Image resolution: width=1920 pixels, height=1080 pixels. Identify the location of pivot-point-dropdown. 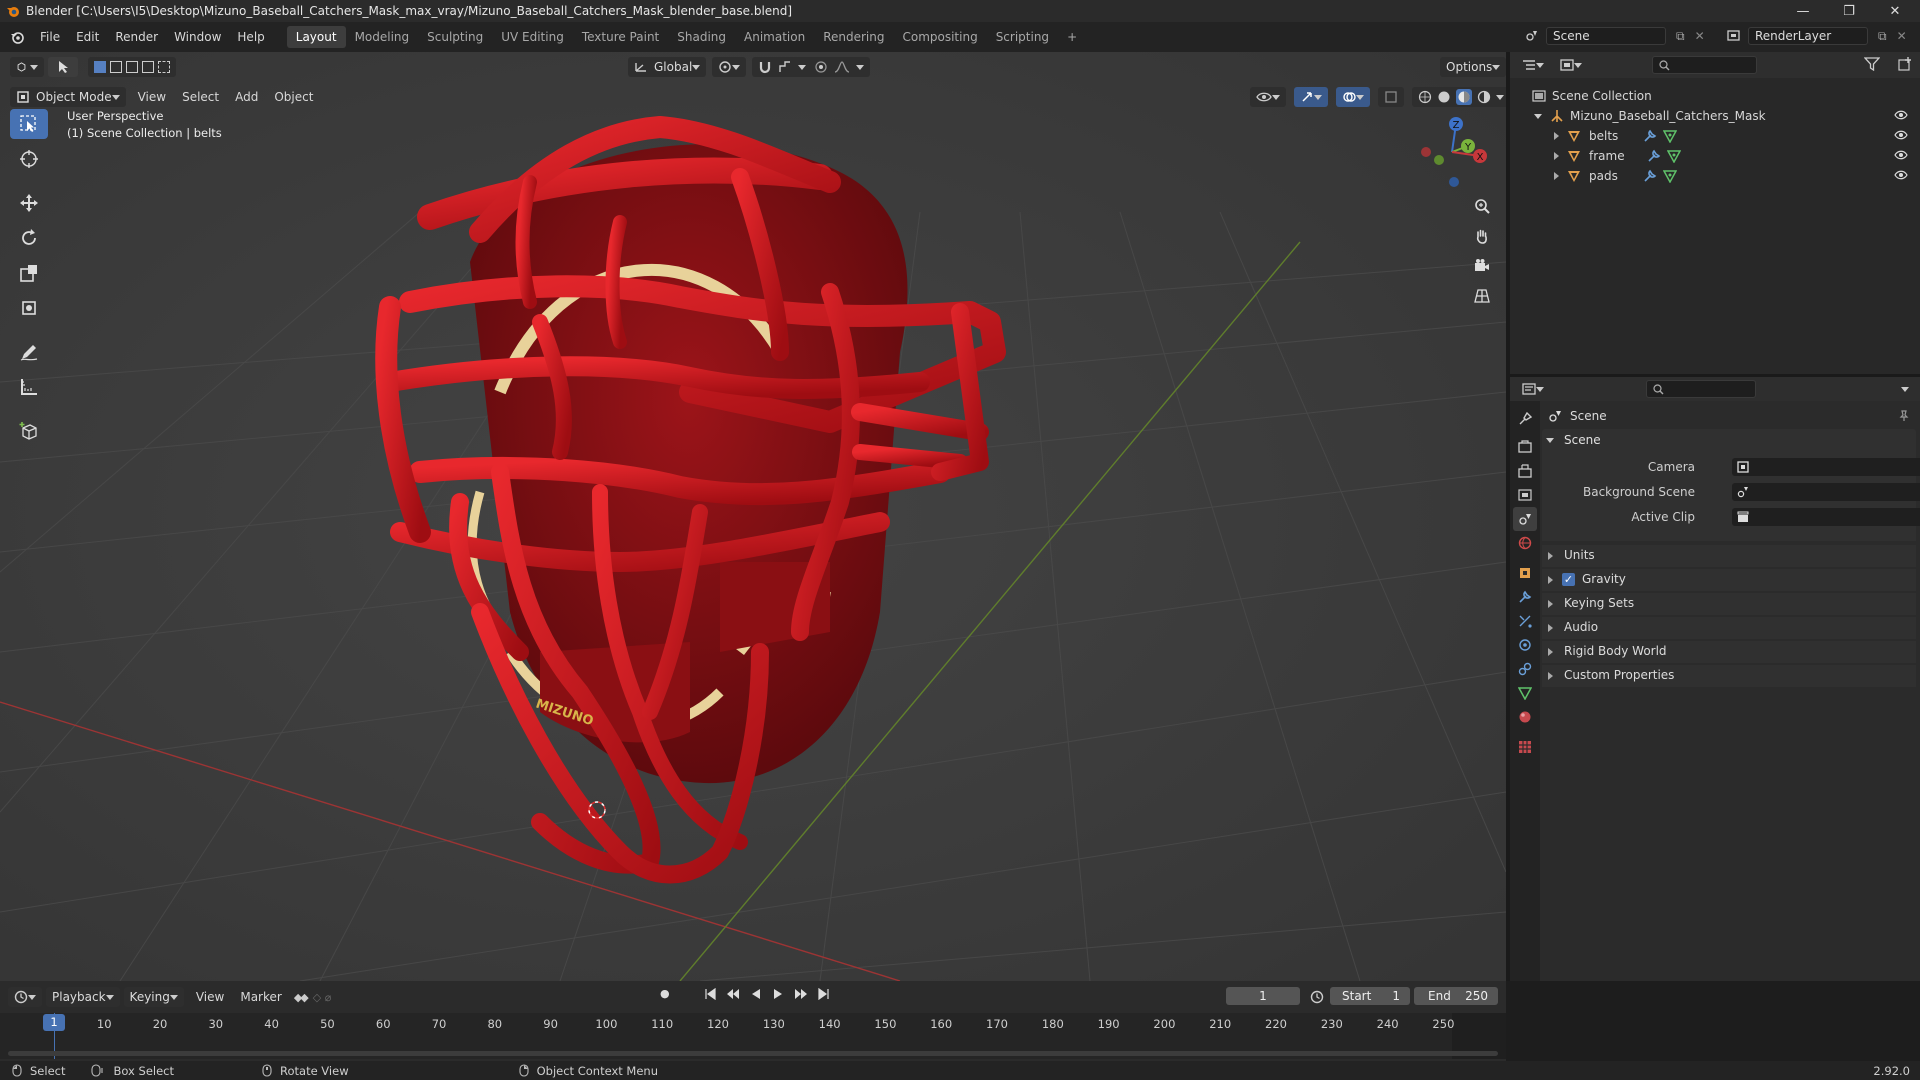
(729, 67).